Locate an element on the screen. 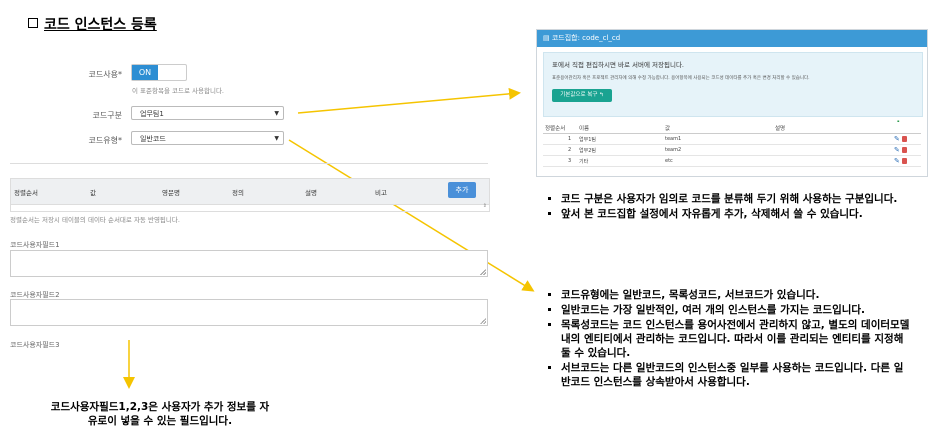  table-row: 2 업무2팀 team2 ✎ is located at coordinates (732, 150).